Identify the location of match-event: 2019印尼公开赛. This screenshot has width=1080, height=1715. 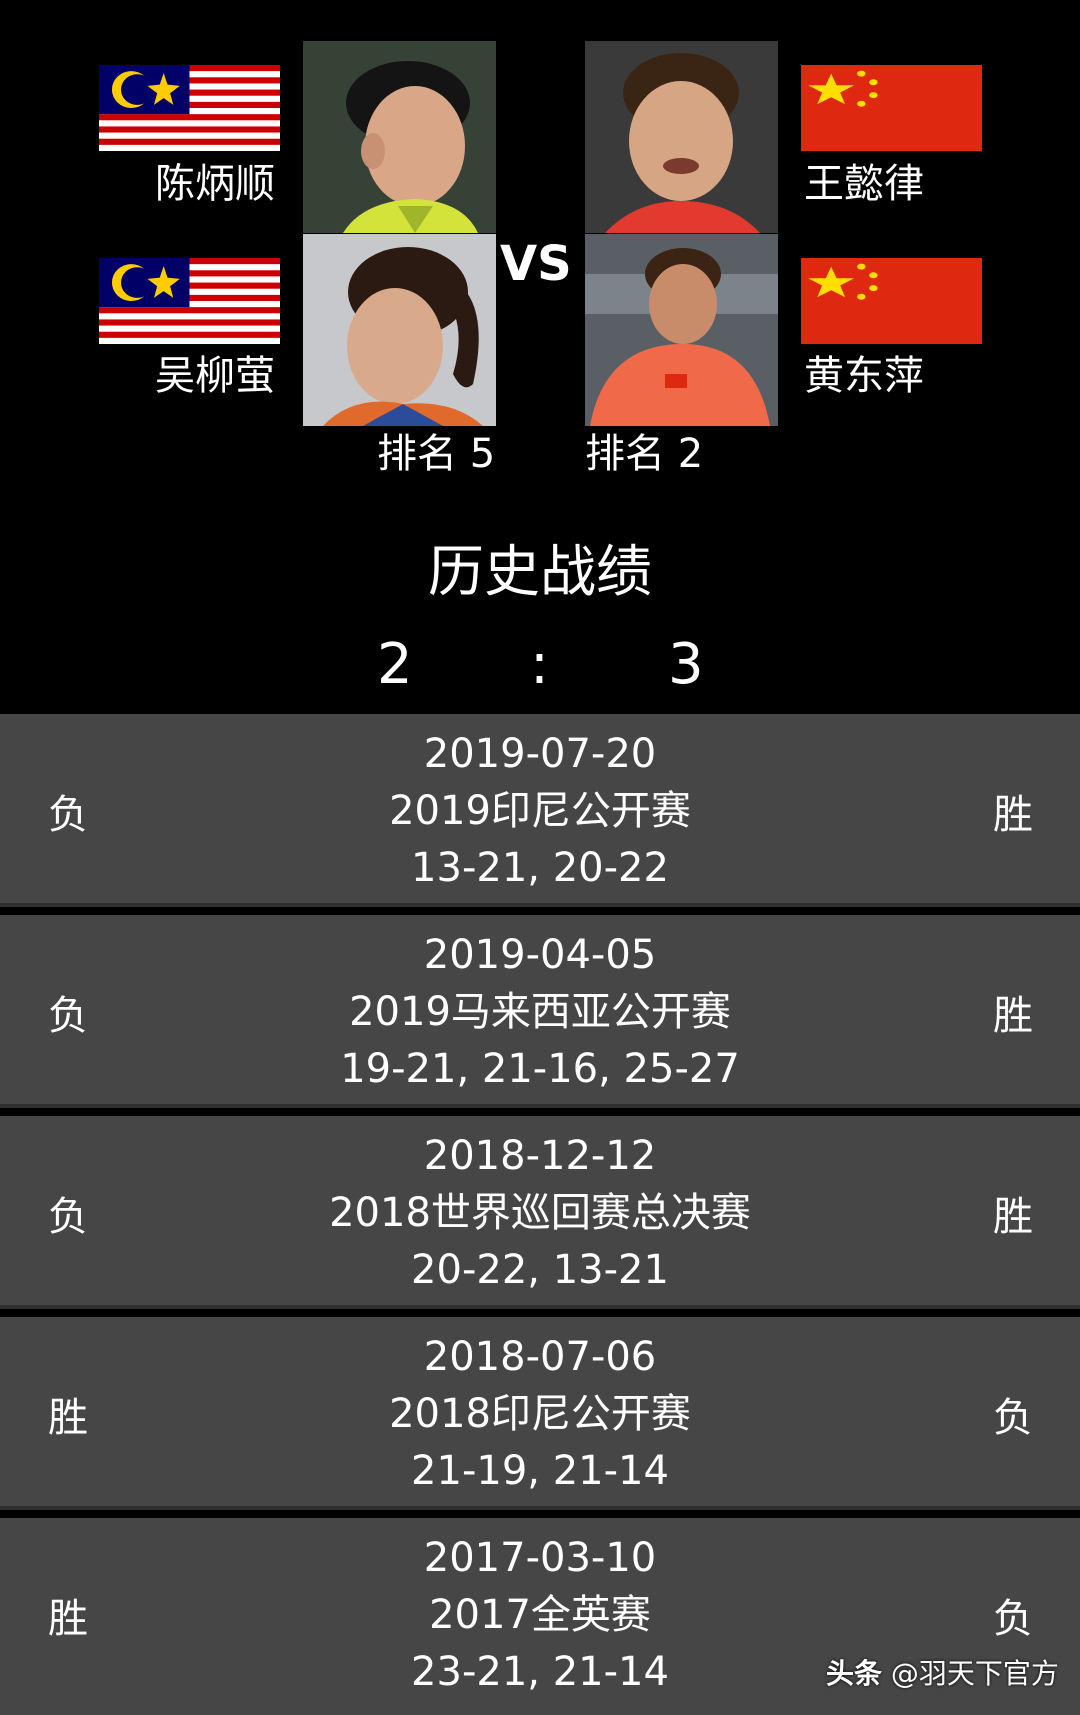
(540, 811).